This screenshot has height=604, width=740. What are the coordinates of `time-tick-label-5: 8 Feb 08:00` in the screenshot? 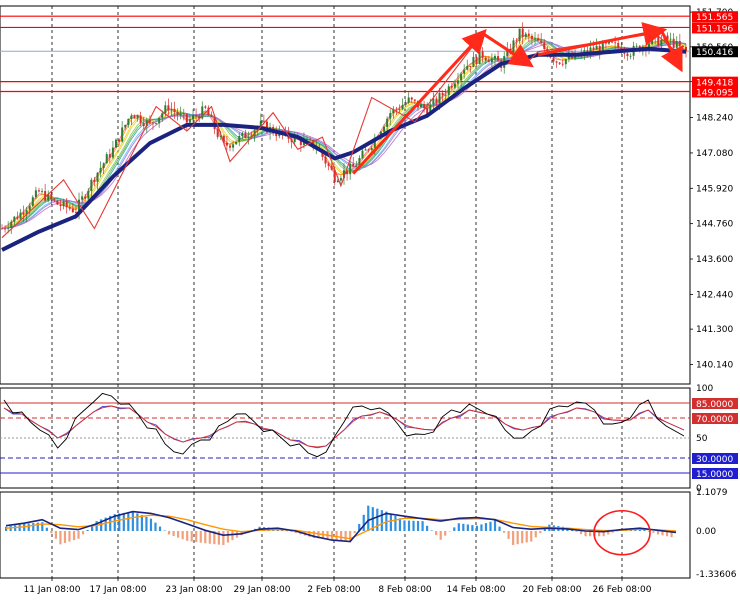 It's located at (405, 590).